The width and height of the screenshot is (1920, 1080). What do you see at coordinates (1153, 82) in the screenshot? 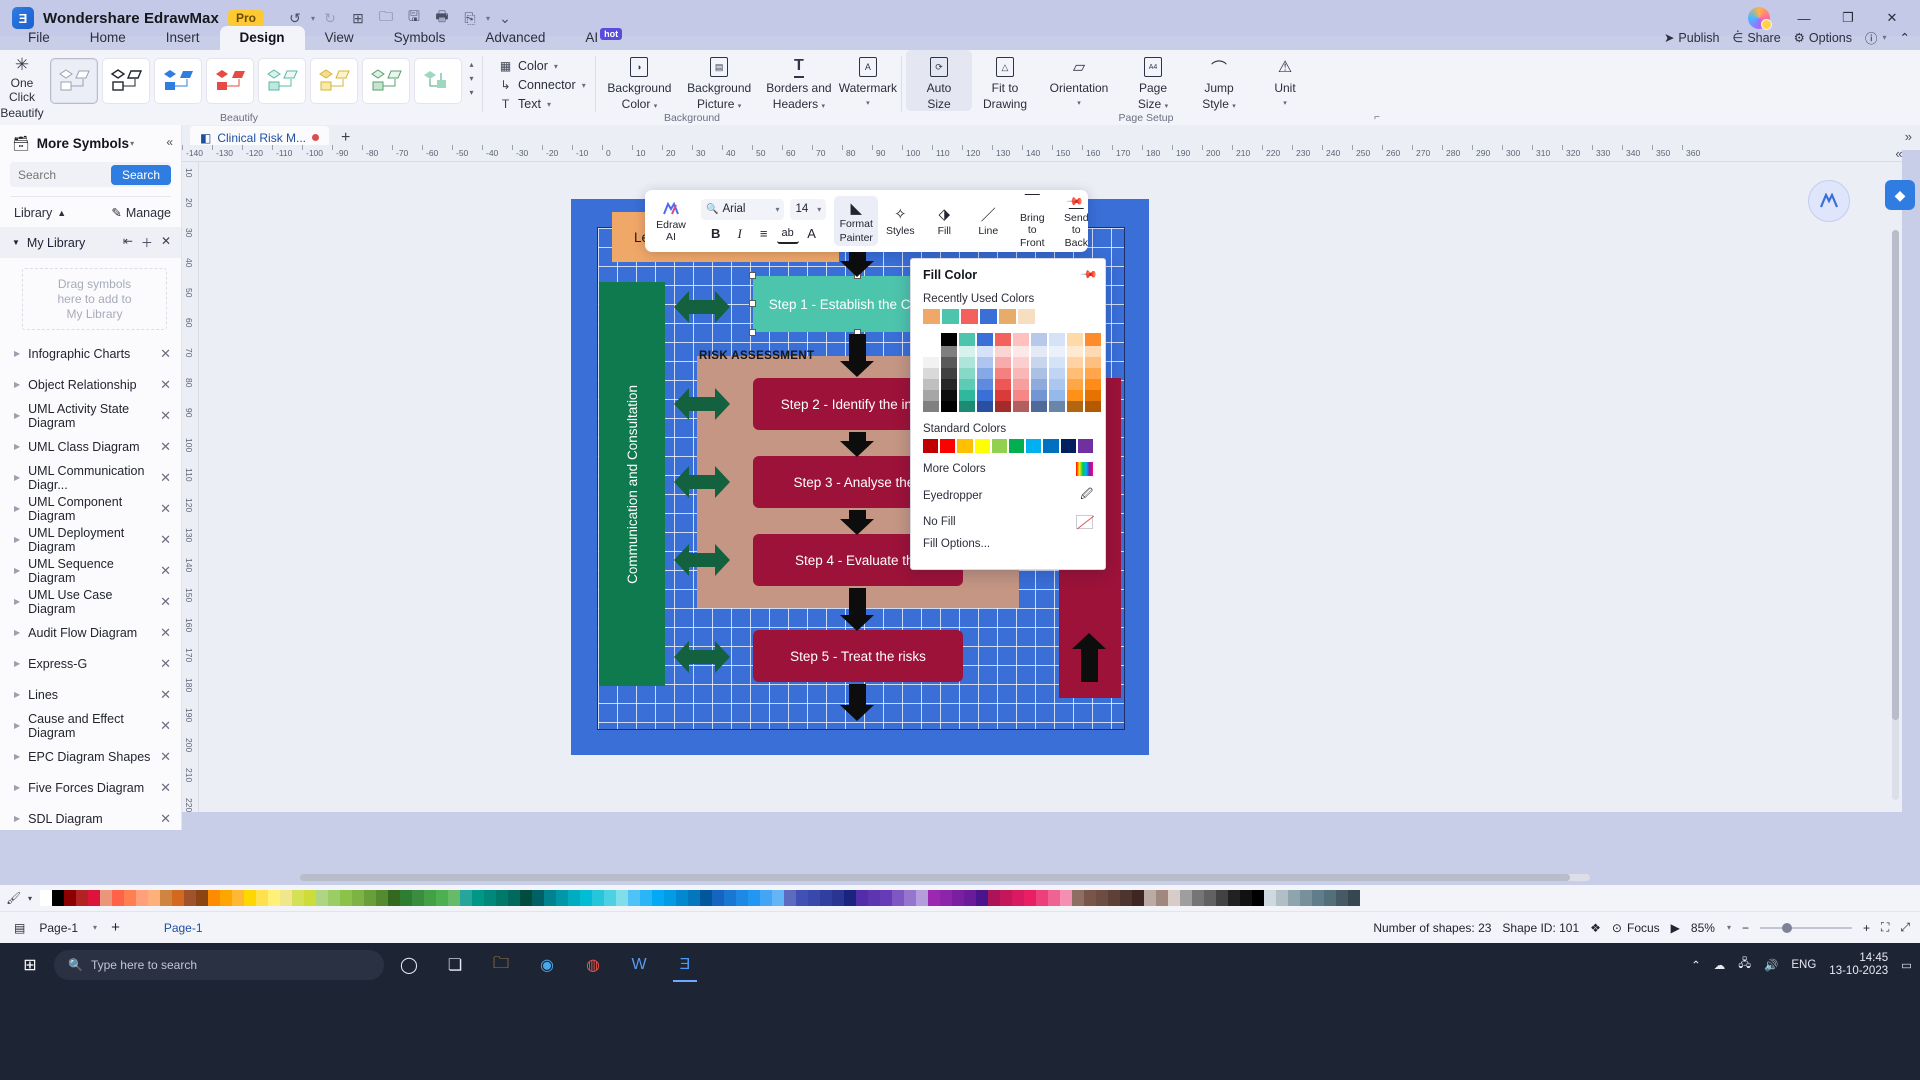
I see `page-size-button: A4 Page Size ▾` at bounding box center [1153, 82].